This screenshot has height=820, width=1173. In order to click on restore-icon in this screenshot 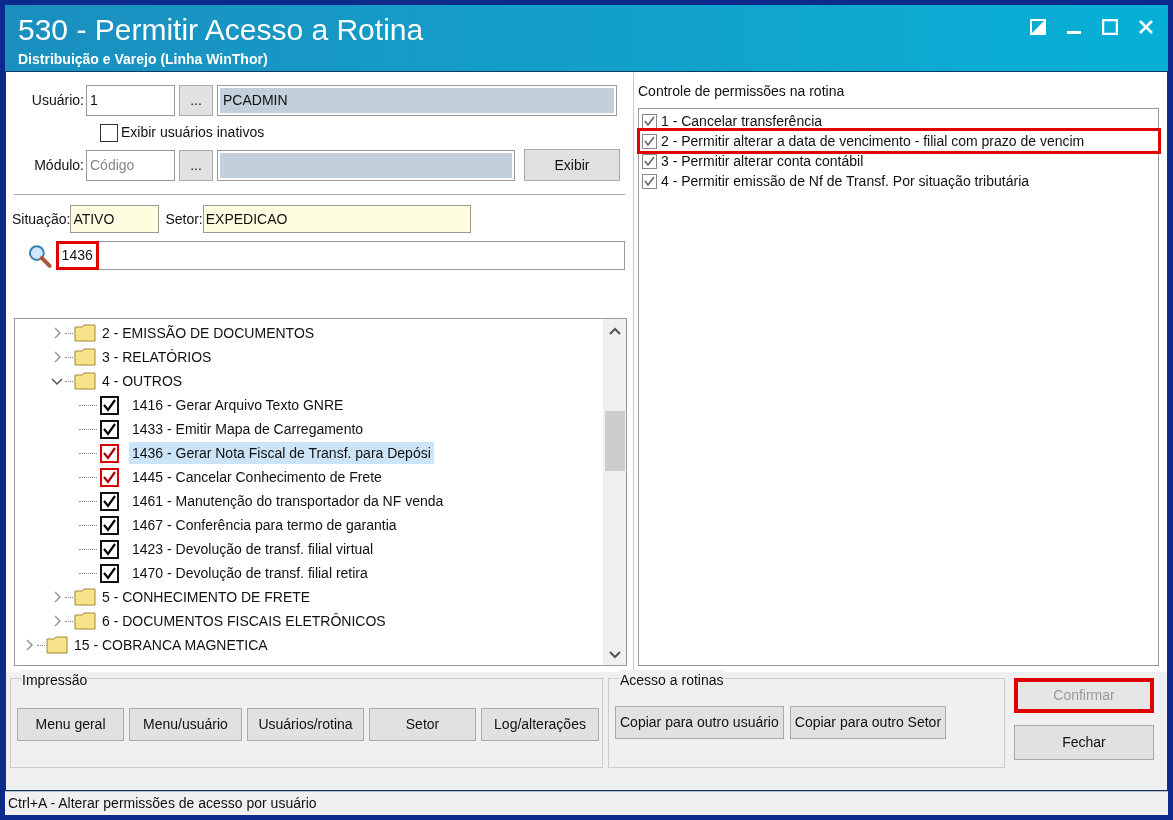, I will do `click(1038, 27)`.